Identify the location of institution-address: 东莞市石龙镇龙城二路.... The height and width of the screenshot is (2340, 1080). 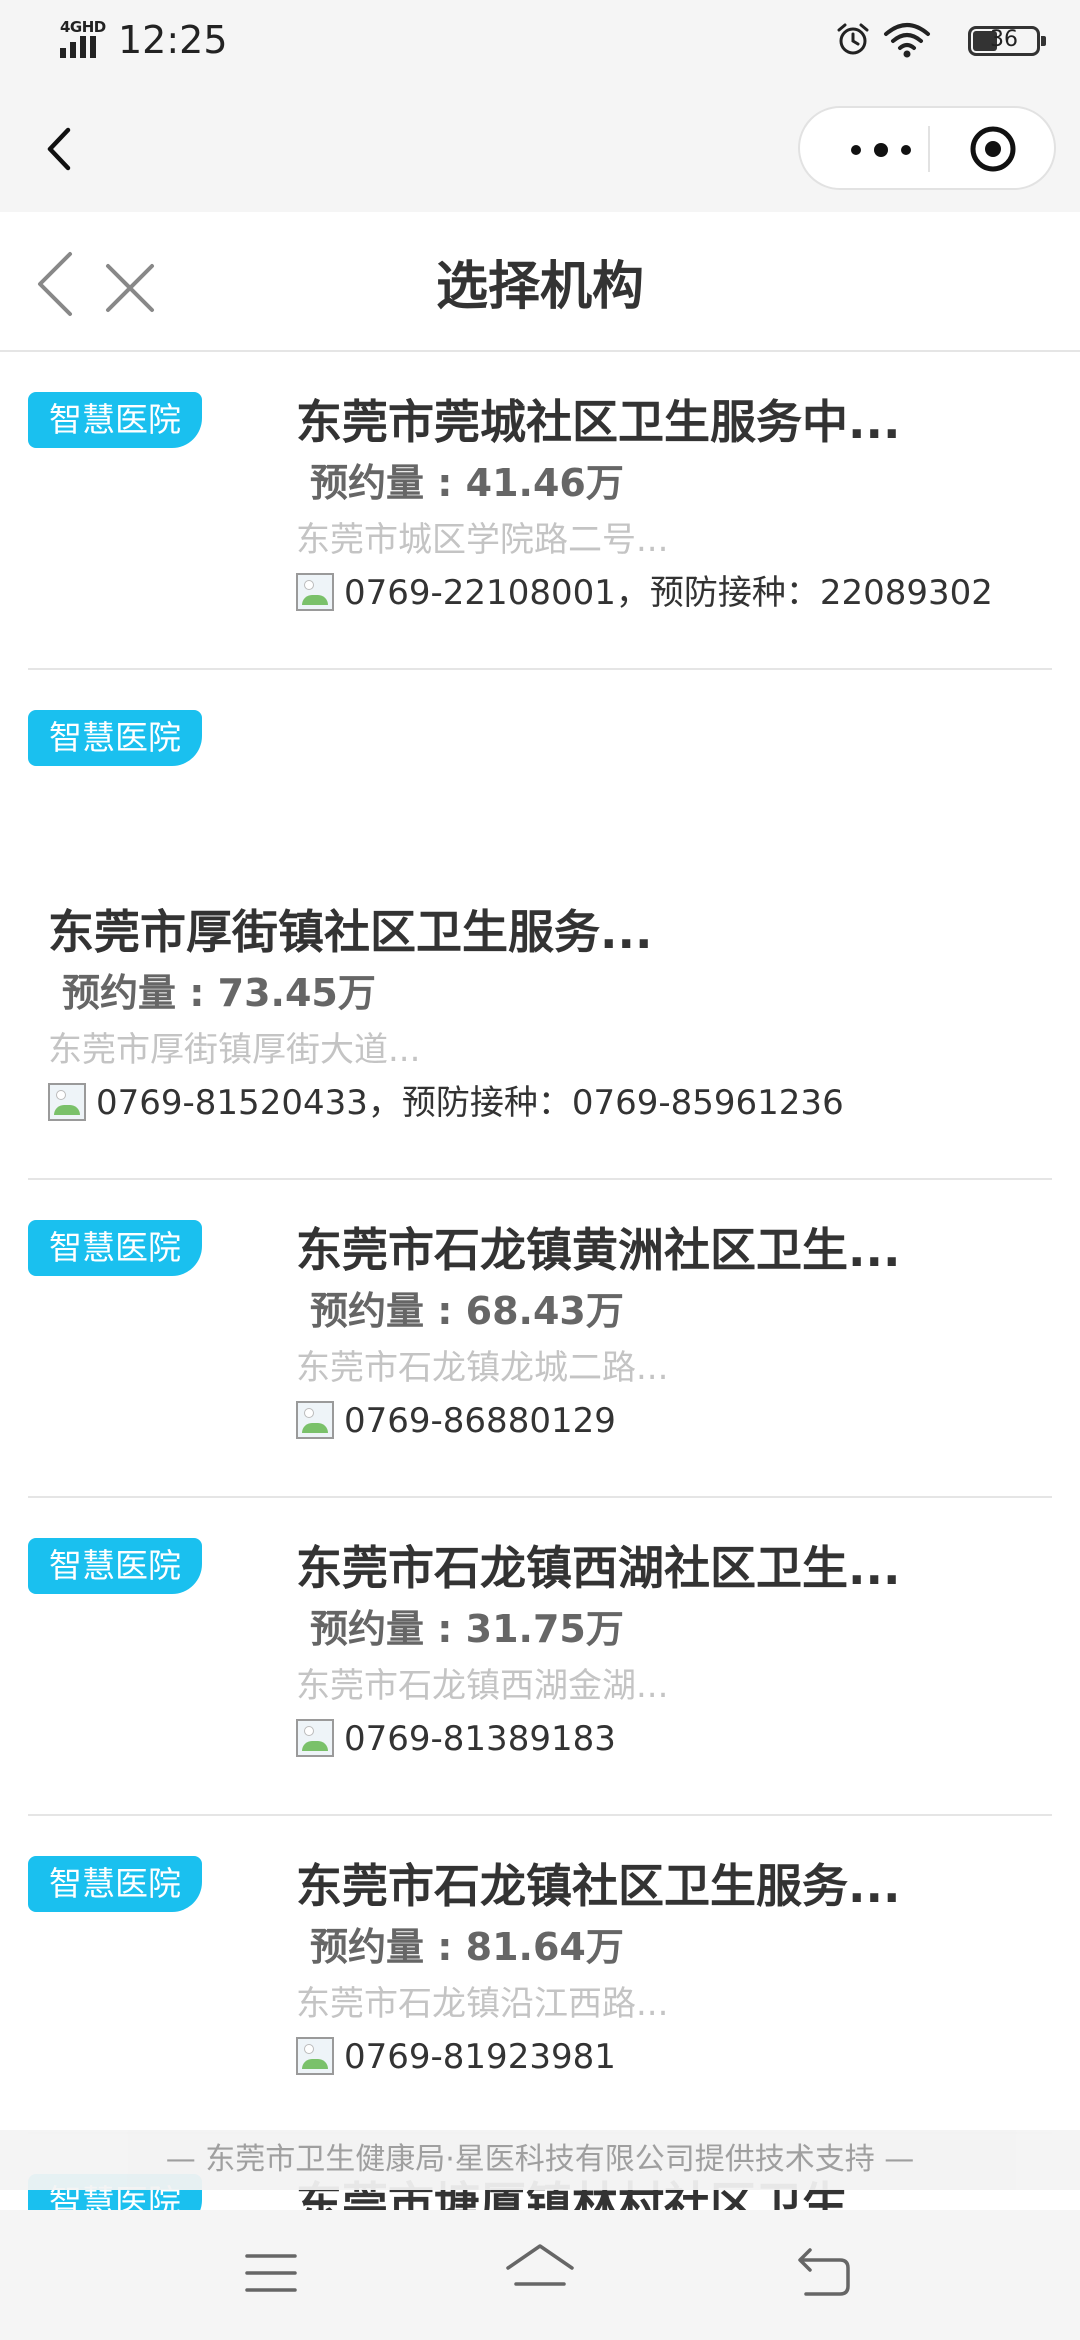
(482, 1368).